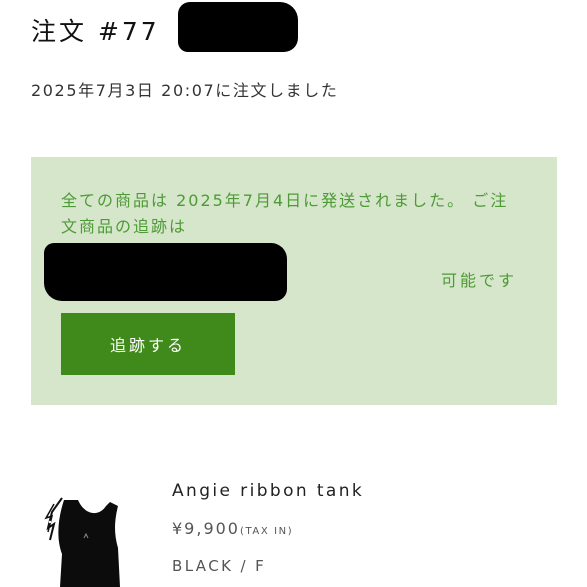  I want to click on product-price: ¥9,900(TAX IN), so click(232, 528).